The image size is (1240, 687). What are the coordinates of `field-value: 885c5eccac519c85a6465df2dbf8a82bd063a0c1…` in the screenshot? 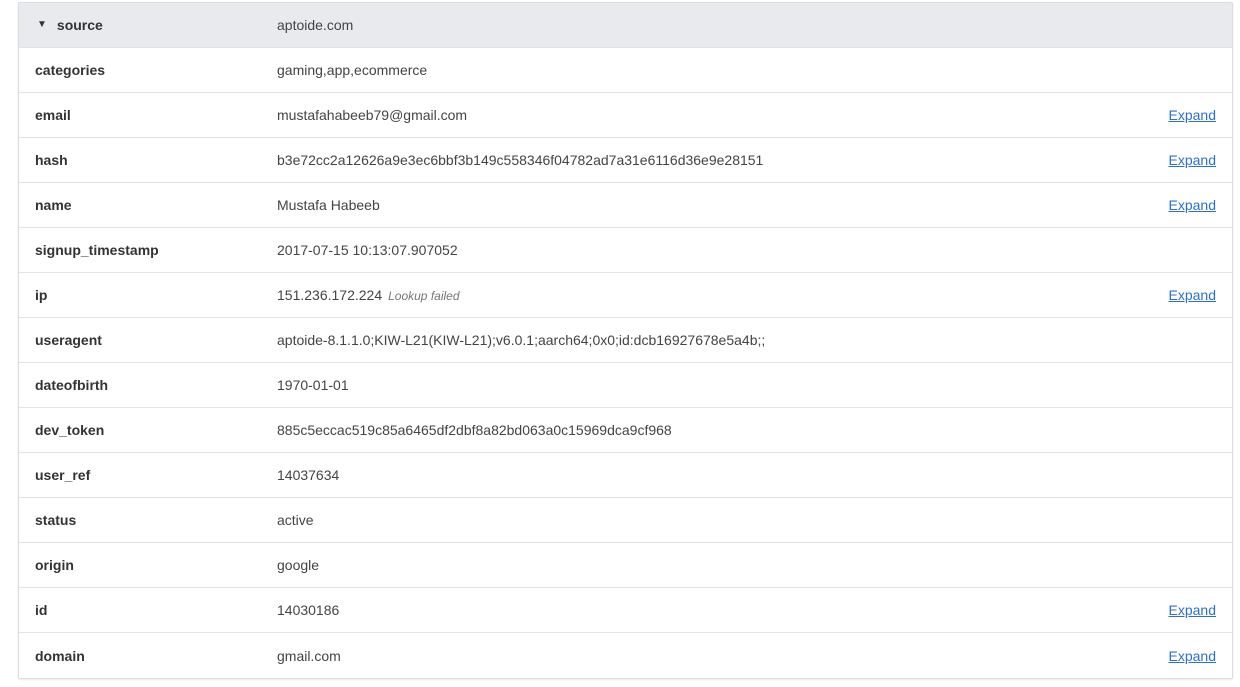 It's located at (474, 430).